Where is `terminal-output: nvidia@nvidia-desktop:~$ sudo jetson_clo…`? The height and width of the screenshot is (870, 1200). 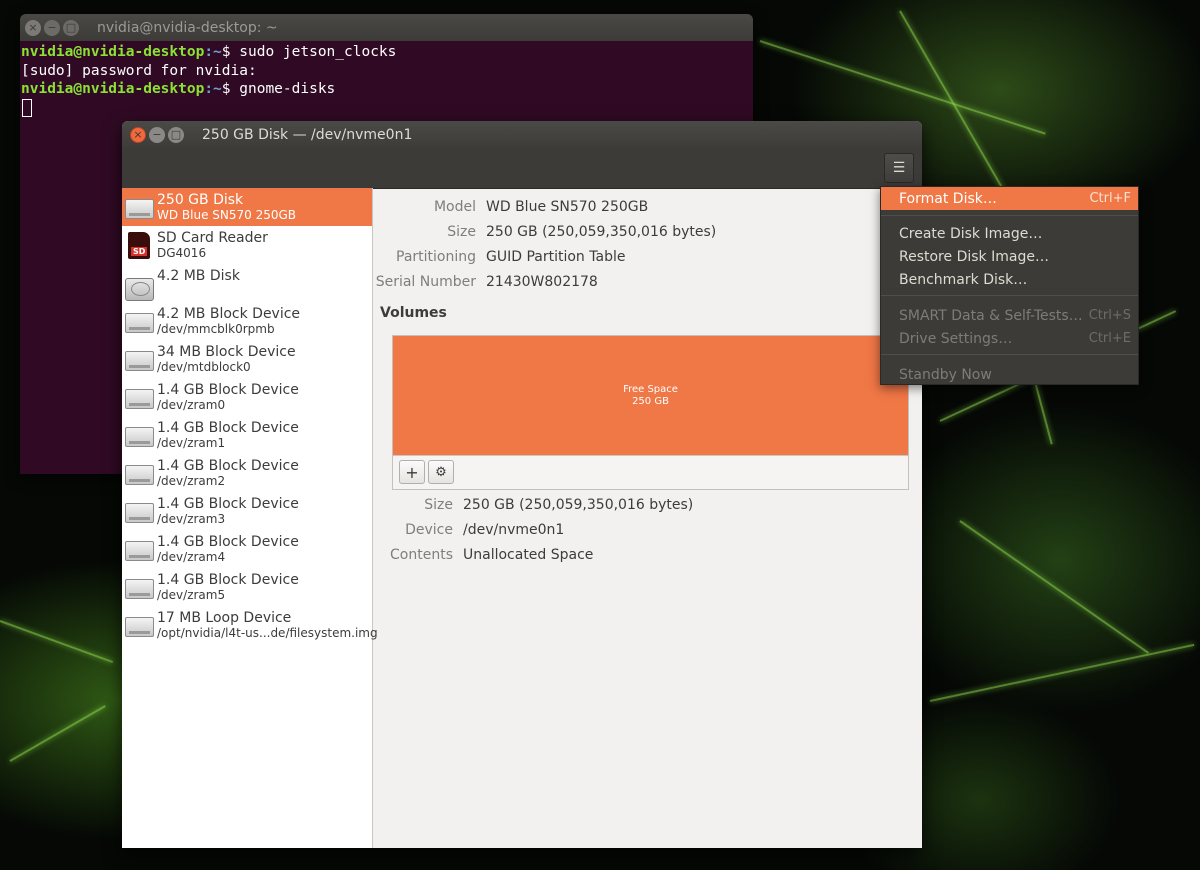 terminal-output: nvidia@nvidia-desktop:~$ sudo jetson_clo… is located at coordinates (386, 80).